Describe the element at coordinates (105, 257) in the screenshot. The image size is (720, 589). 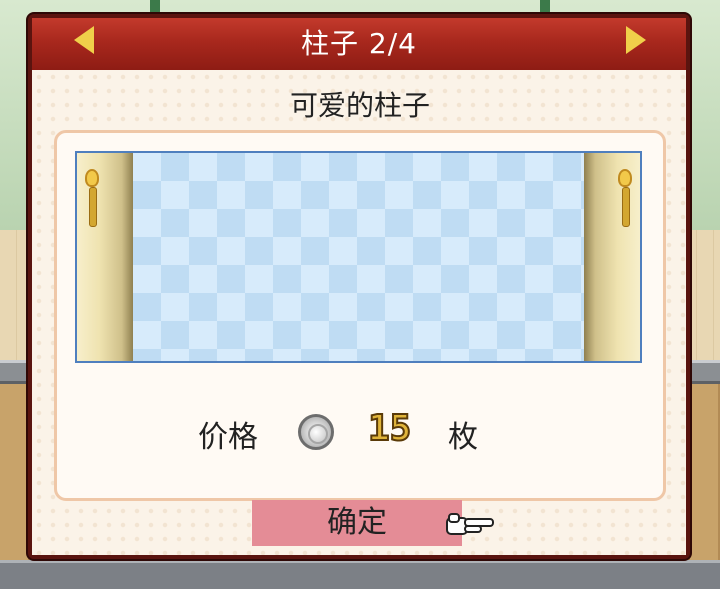
I see `pillar-left` at that location.